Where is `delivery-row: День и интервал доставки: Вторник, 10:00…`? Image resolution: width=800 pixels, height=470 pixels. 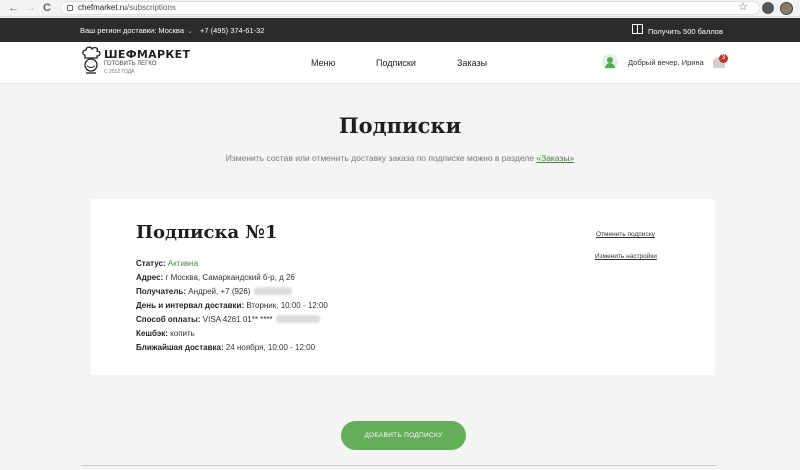 delivery-row: День и интервал доставки: Вторник, 10:00… is located at coordinates (232, 305).